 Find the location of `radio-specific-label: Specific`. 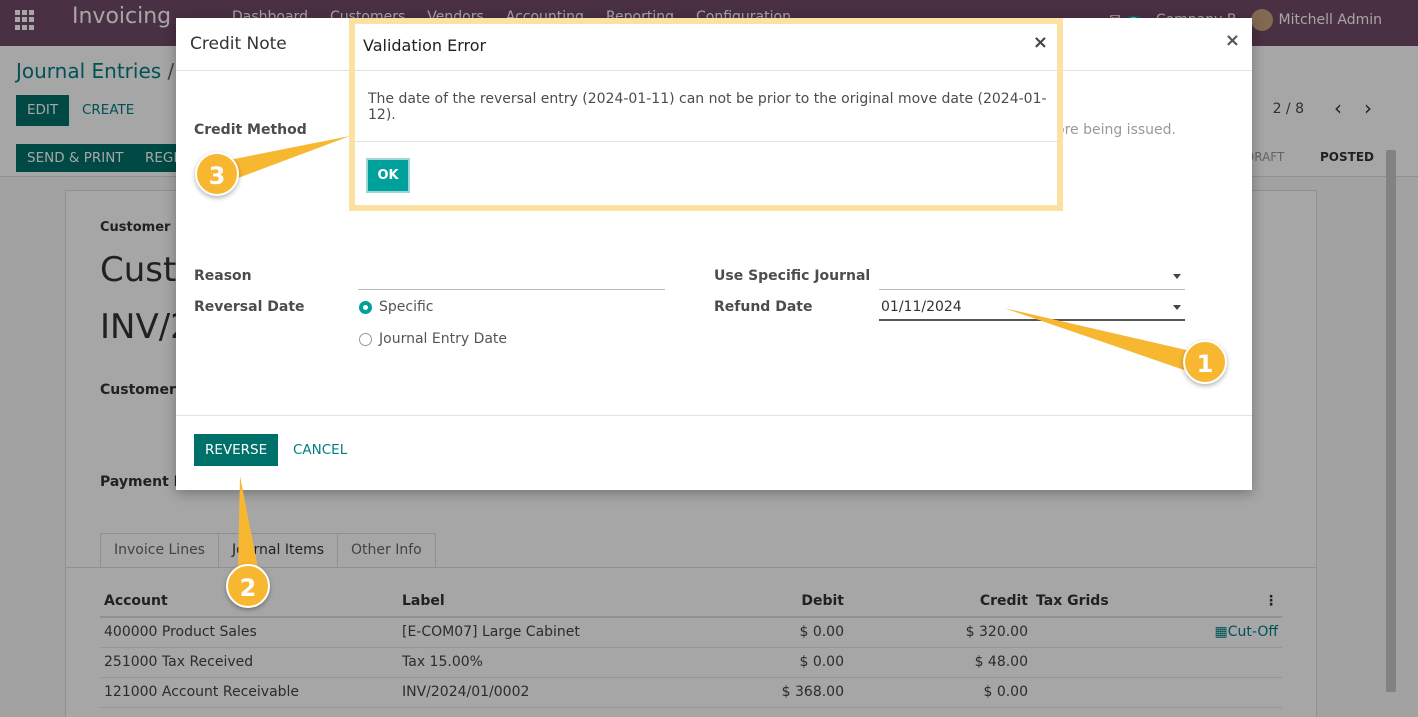

radio-specific-label: Specific is located at coordinates (406, 307).